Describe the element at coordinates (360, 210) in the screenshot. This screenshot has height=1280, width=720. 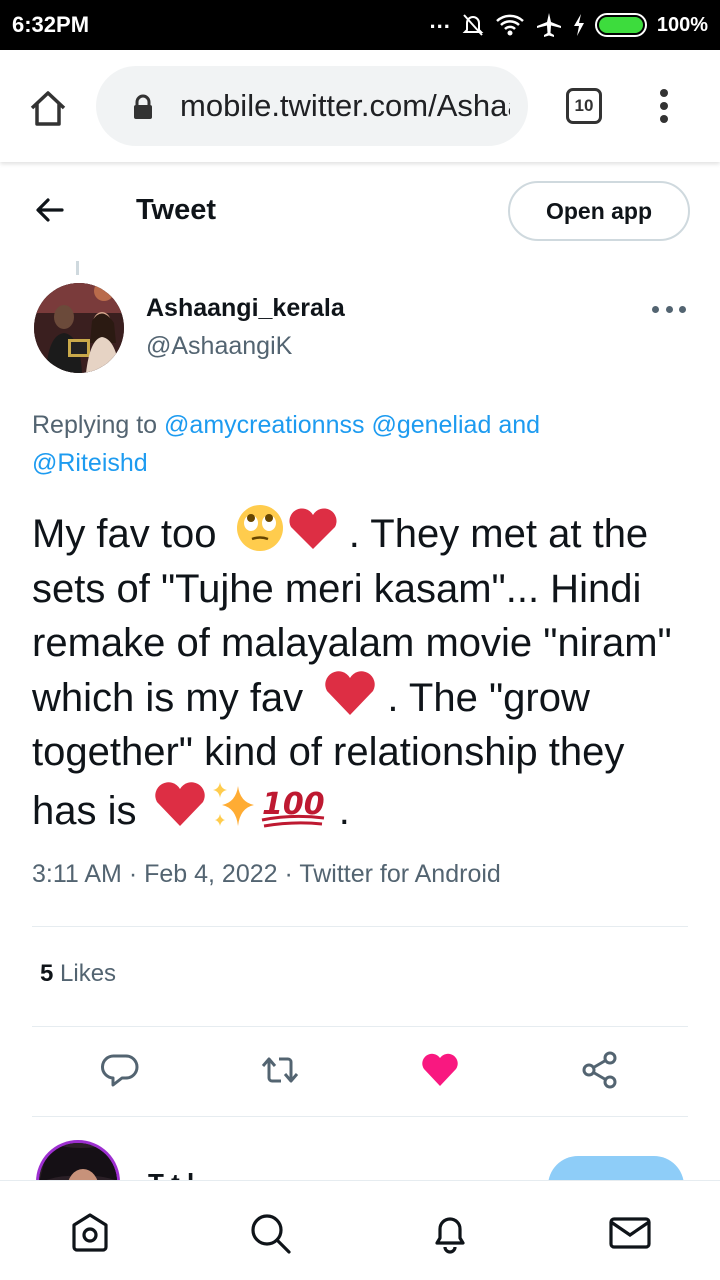
I see `tweet-header: Tweet Open app` at that location.